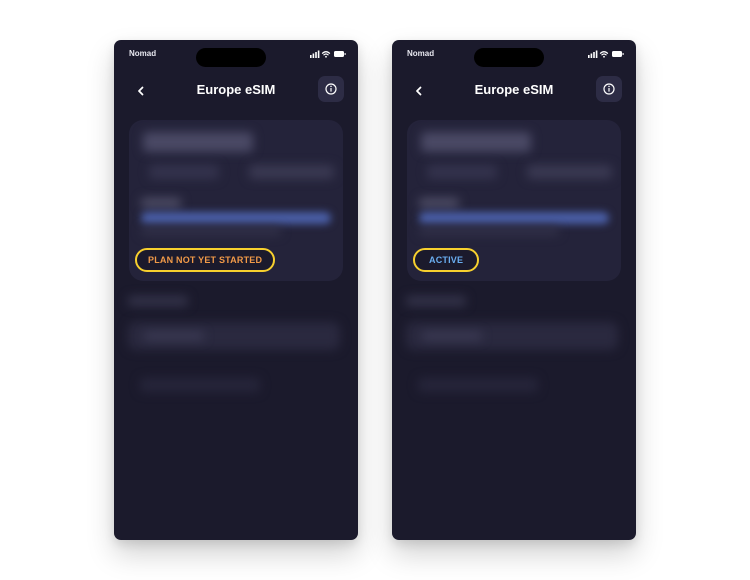 The width and height of the screenshot is (750, 580). What do you see at coordinates (446, 260) in the screenshot?
I see `status-badge: ACTIVE` at bounding box center [446, 260].